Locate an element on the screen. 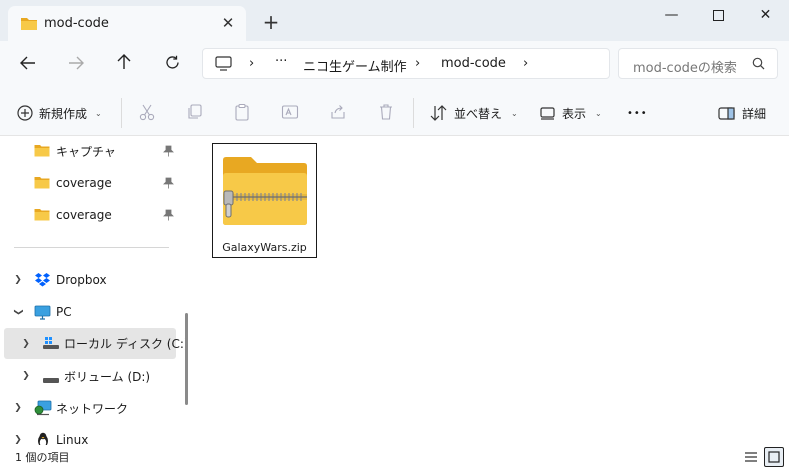  sidebar-item-label: Linux is located at coordinates (72, 439).